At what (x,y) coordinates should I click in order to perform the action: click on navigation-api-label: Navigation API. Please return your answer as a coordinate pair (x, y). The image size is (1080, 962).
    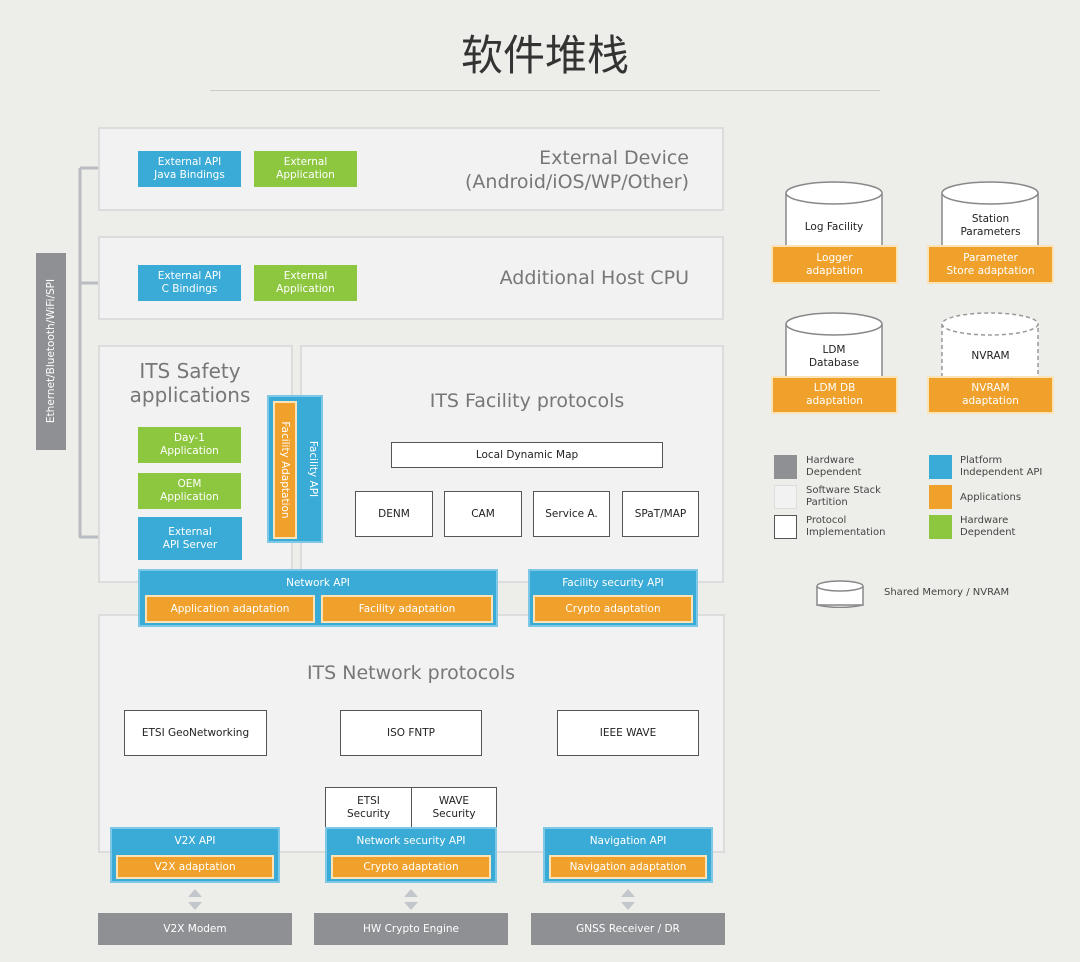
    Looking at the image, I should click on (628, 841).